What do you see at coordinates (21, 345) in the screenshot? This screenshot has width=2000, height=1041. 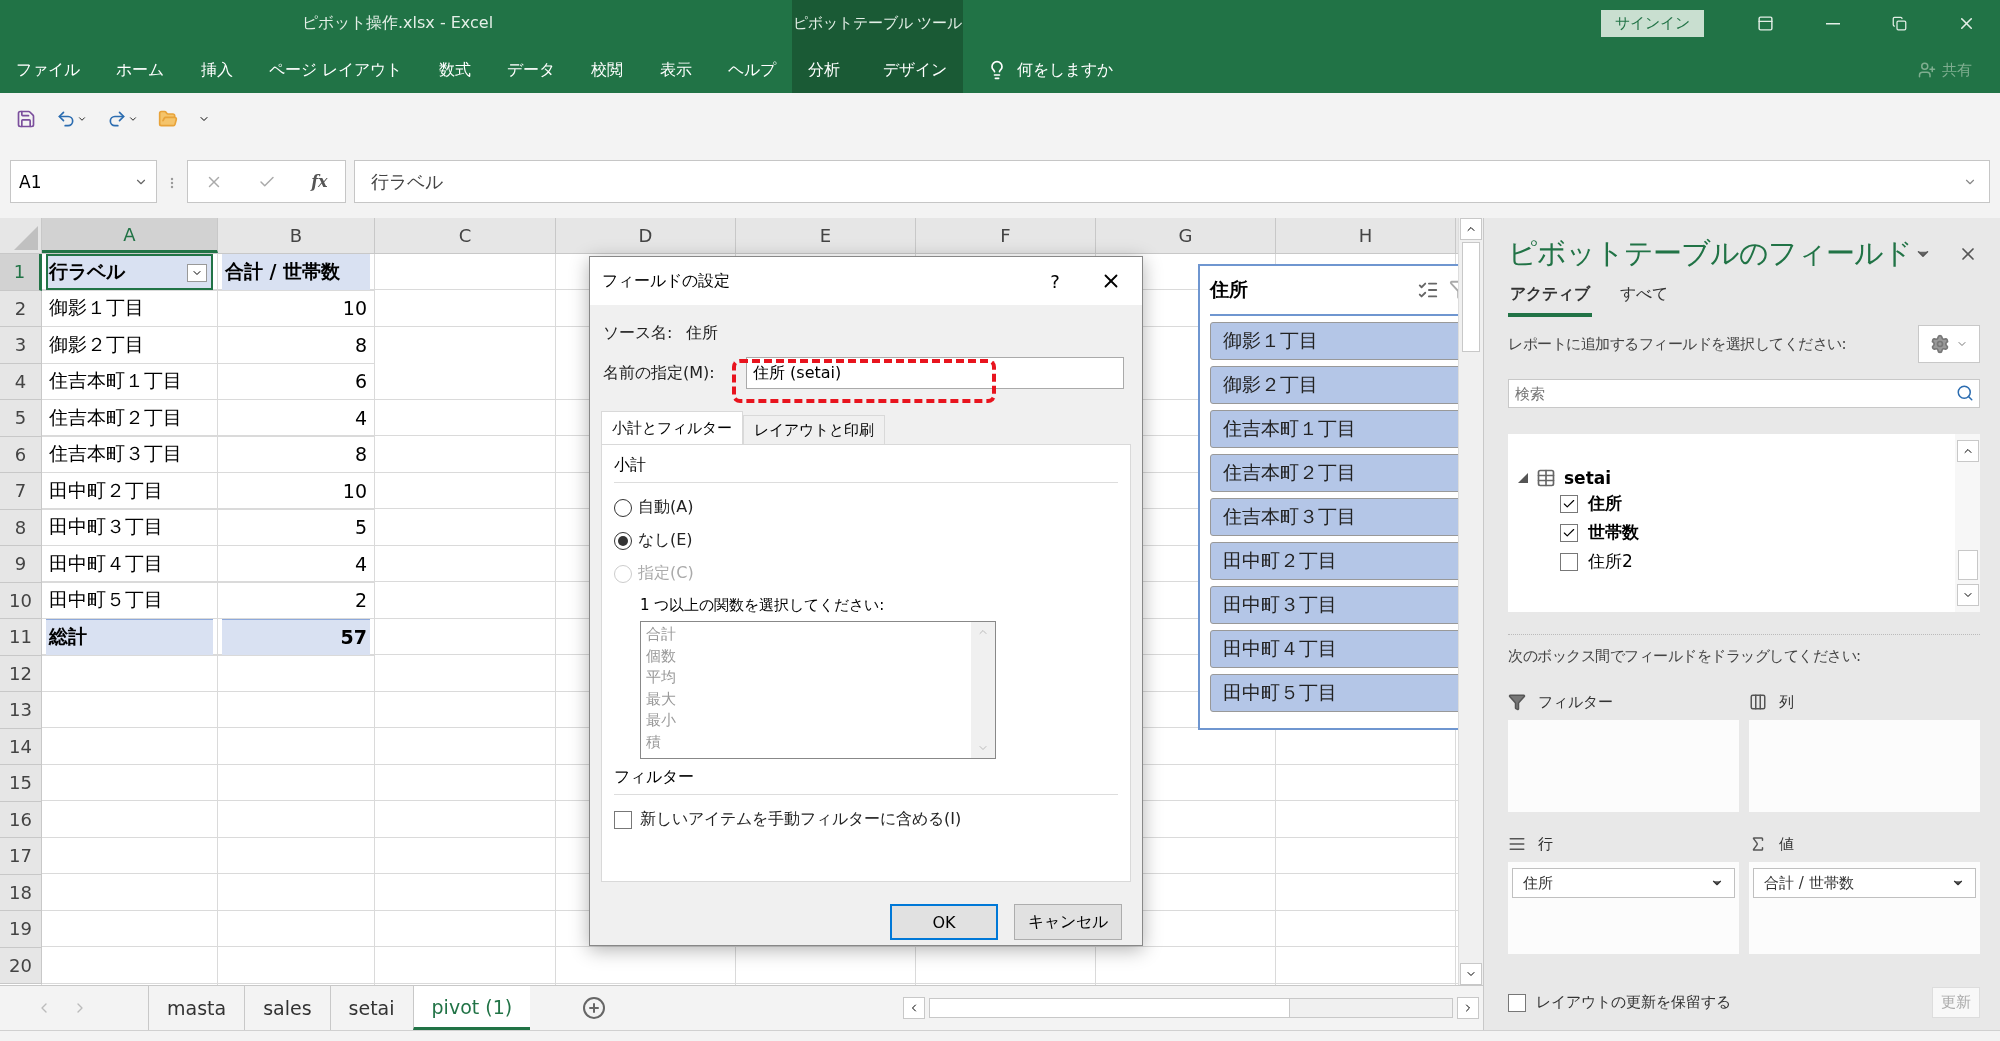 I see `row-header: 3` at bounding box center [21, 345].